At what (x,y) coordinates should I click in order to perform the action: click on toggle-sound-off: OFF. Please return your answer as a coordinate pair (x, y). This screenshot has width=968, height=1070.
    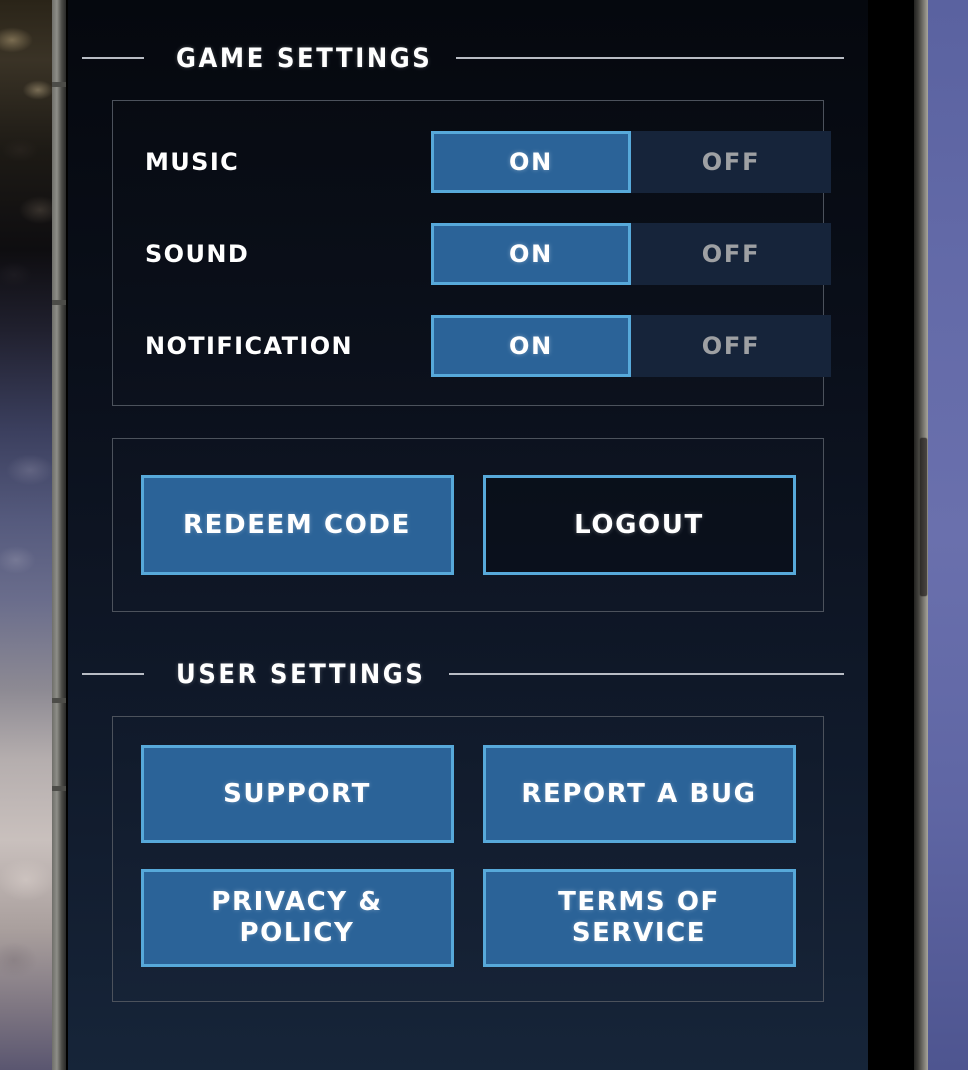
    Looking at the image, I should click on (731, 254).